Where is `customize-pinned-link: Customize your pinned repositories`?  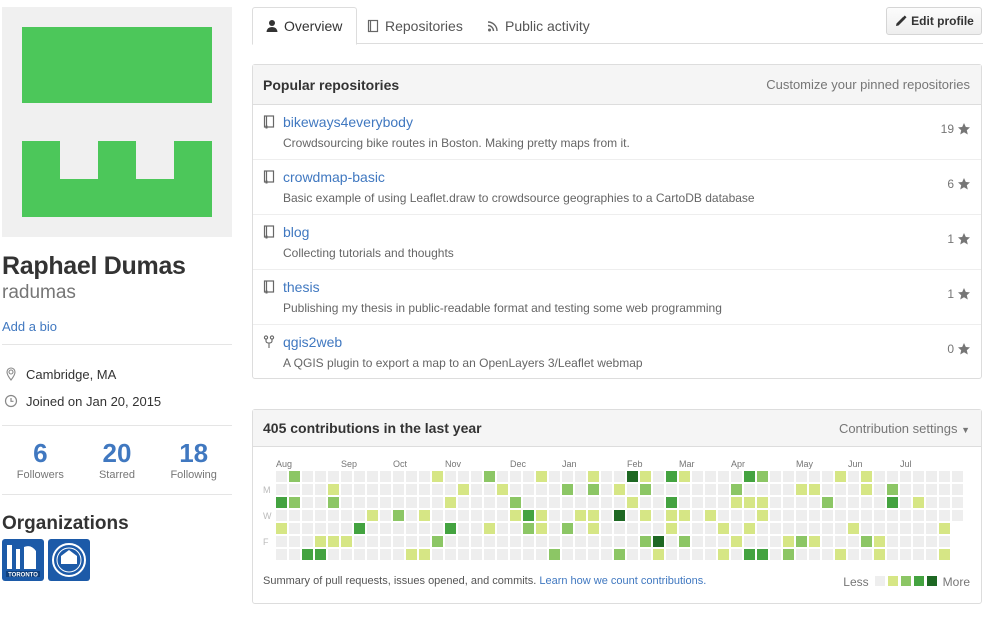
customize-pinned-link: Customize your pinned repositories is located at coordinates (868, 84).